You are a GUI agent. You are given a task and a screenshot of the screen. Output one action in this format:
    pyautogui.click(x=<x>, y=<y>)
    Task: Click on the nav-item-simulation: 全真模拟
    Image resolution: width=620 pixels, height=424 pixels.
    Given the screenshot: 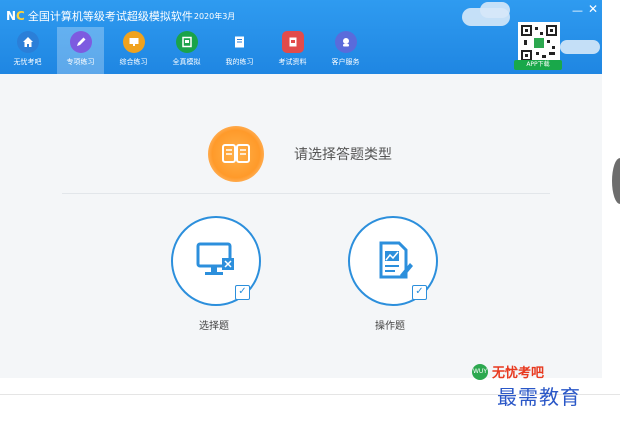 What is the action you would take?
    pyautogui.click(x=186, y=50)
    